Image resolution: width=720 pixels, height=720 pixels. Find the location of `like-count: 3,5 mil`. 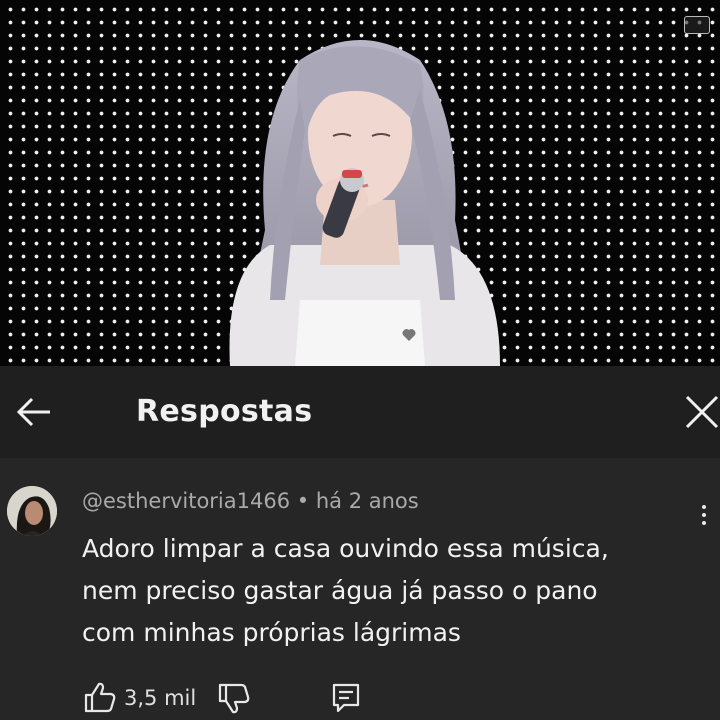

like-count: 3,5 mil is located at coordinates (160, 698).